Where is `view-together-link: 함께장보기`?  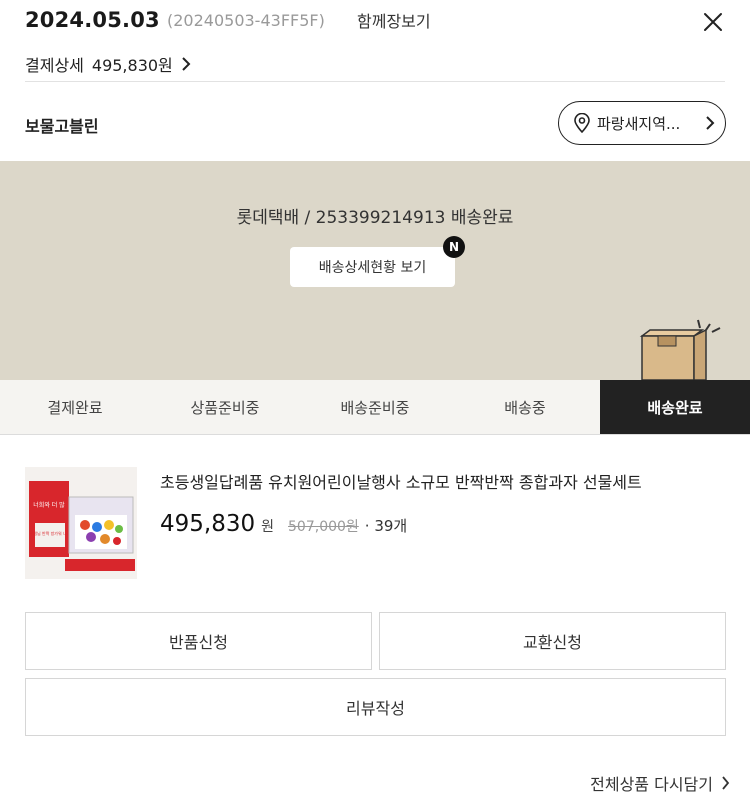 view-together-link: 함께장보기 is located at coordinates (394, 20).